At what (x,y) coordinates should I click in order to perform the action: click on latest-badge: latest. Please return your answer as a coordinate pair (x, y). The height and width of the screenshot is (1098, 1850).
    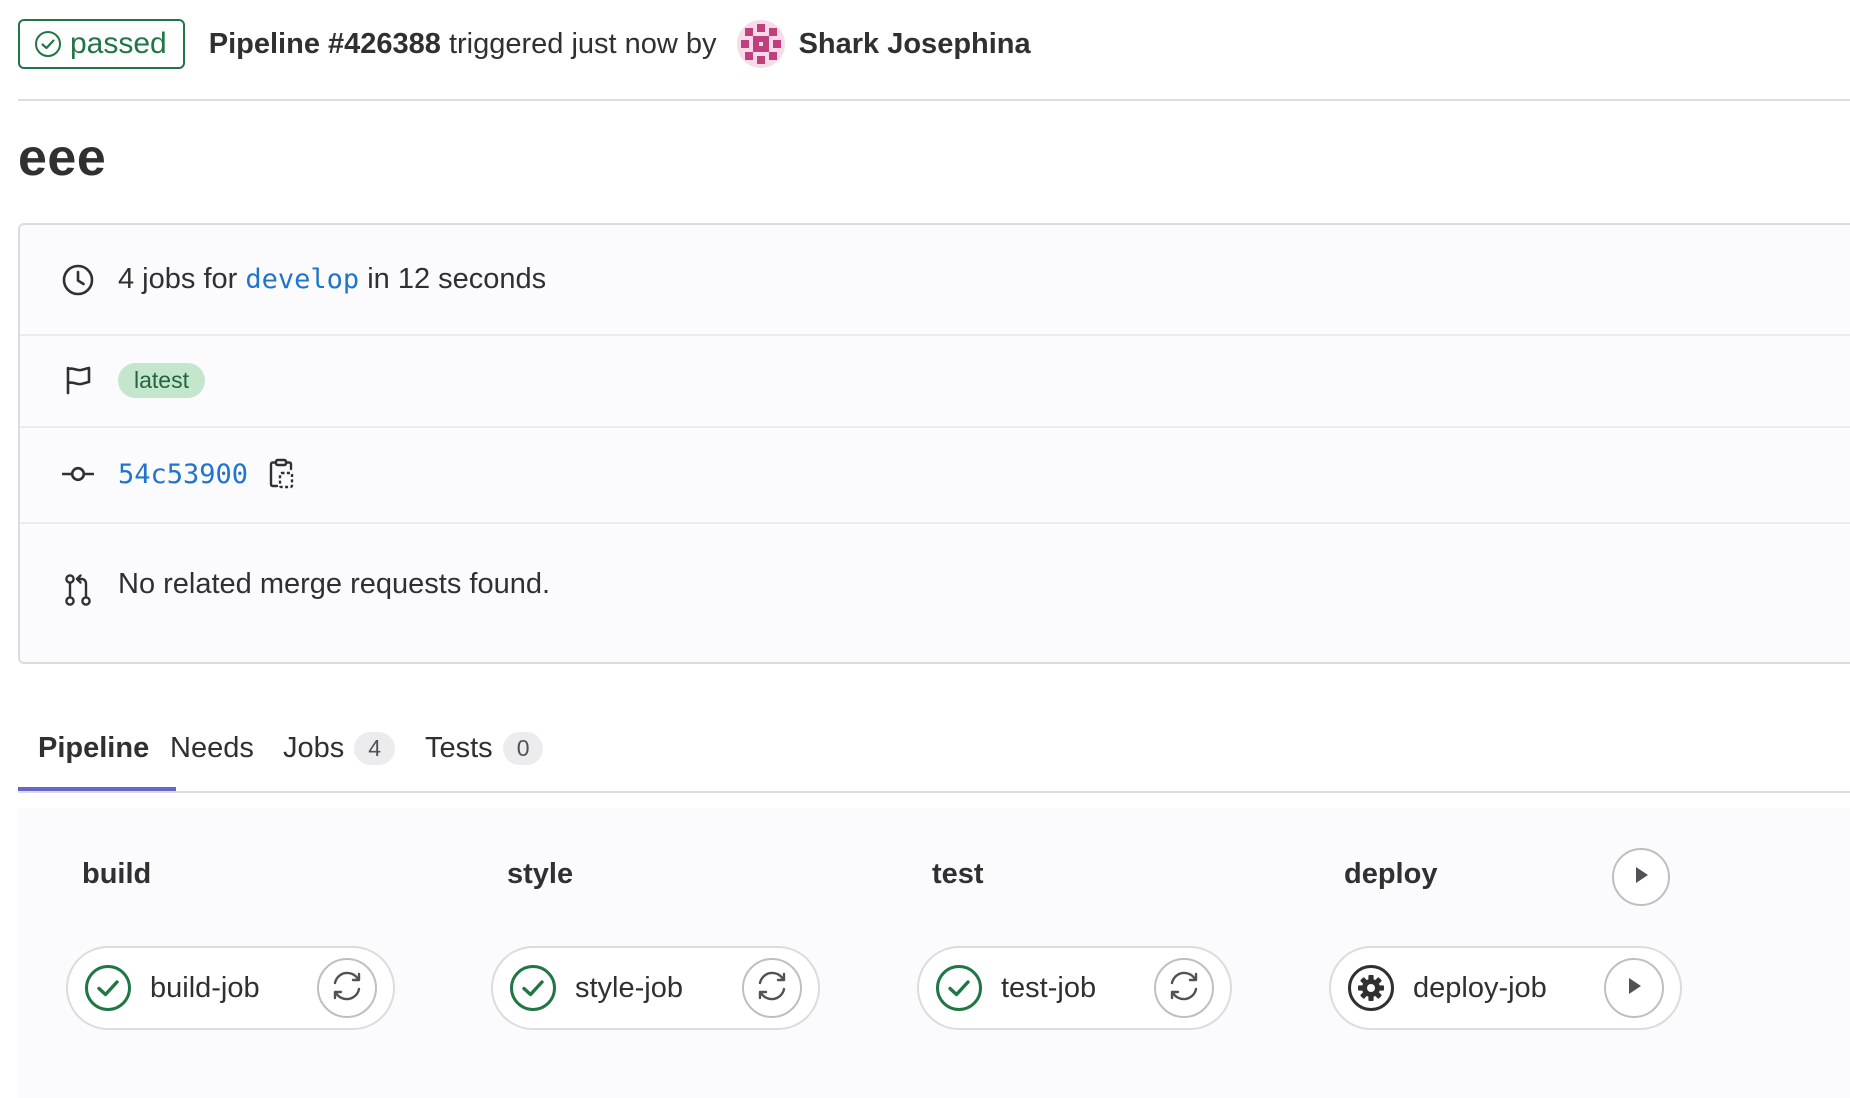
    Looking at the image, I should click on (161, 380).